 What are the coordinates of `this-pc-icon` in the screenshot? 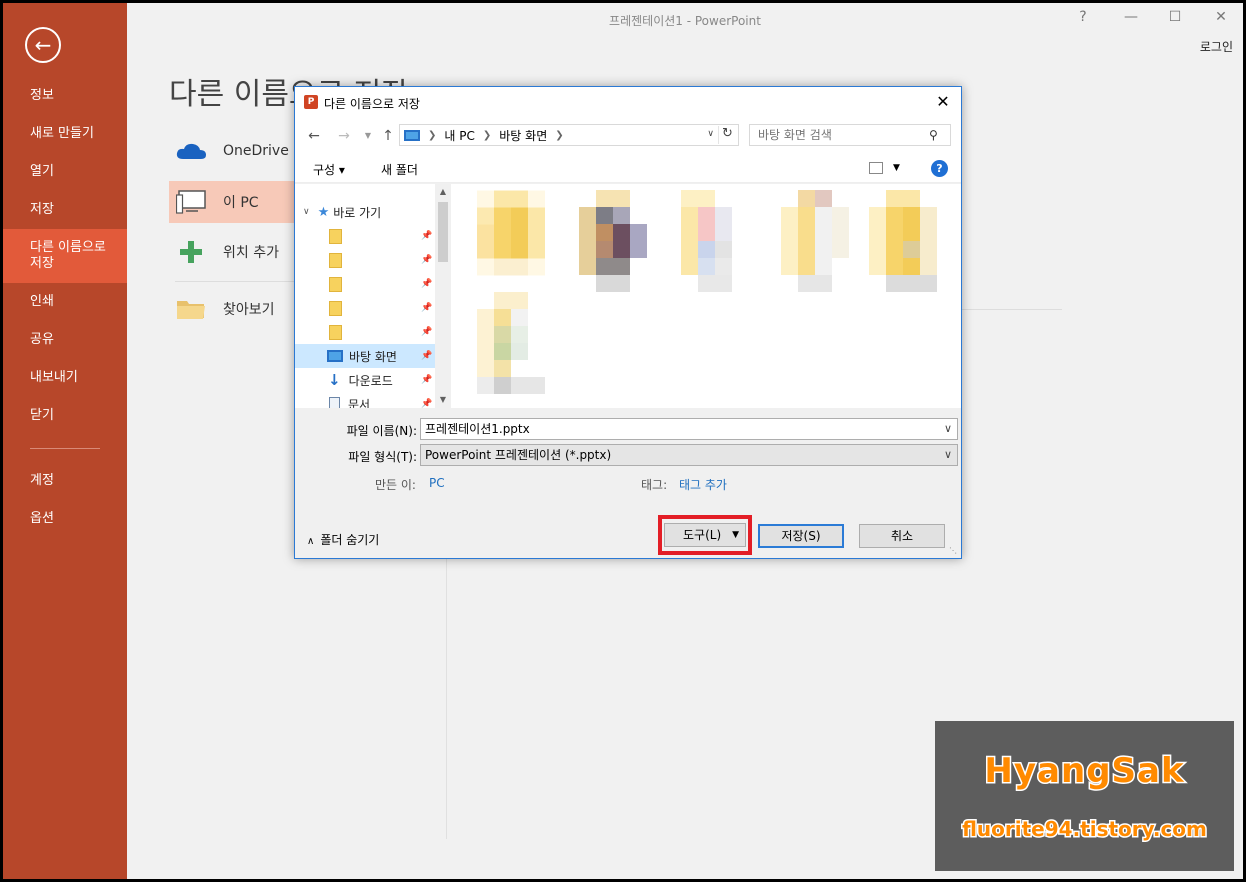 It's located at (412, 135).